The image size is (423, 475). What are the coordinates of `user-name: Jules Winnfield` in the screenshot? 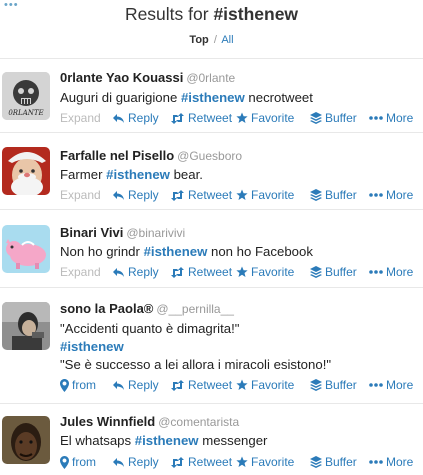 It's located at (107, 421).